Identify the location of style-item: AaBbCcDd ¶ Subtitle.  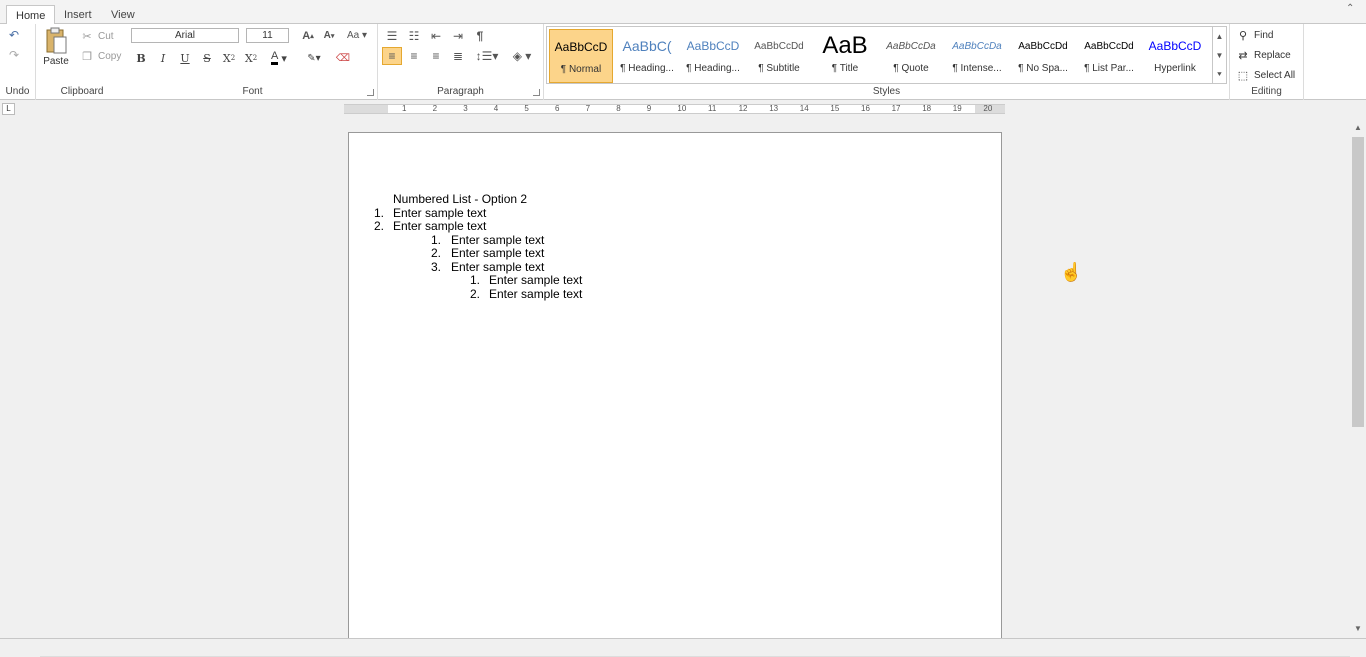
(779, 56).